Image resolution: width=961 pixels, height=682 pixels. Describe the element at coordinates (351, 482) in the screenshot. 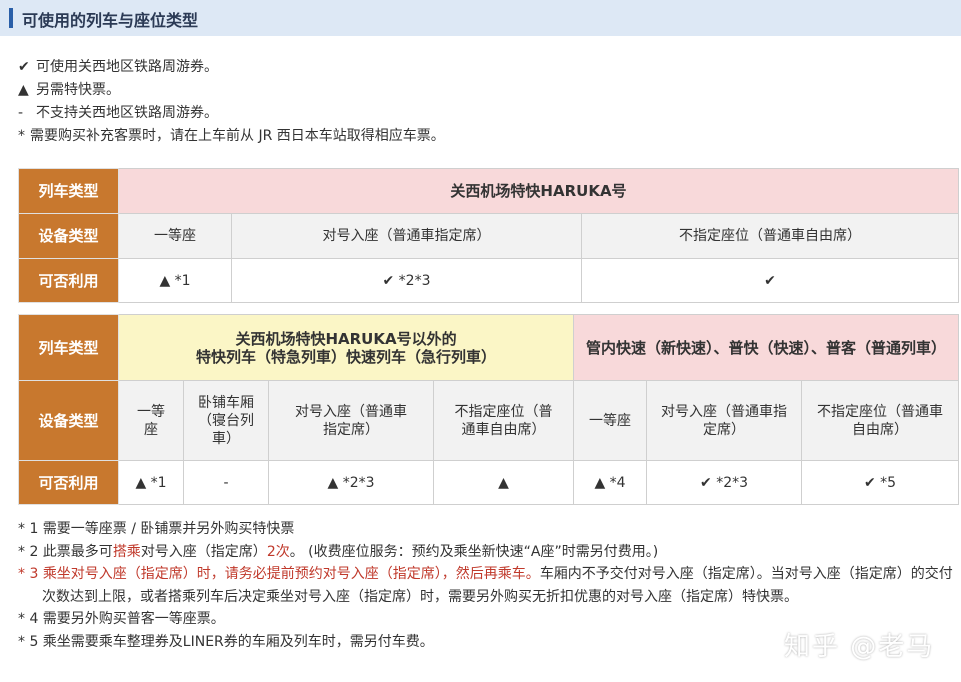

I see `availability-cell: ▲ *2*3` at that location.